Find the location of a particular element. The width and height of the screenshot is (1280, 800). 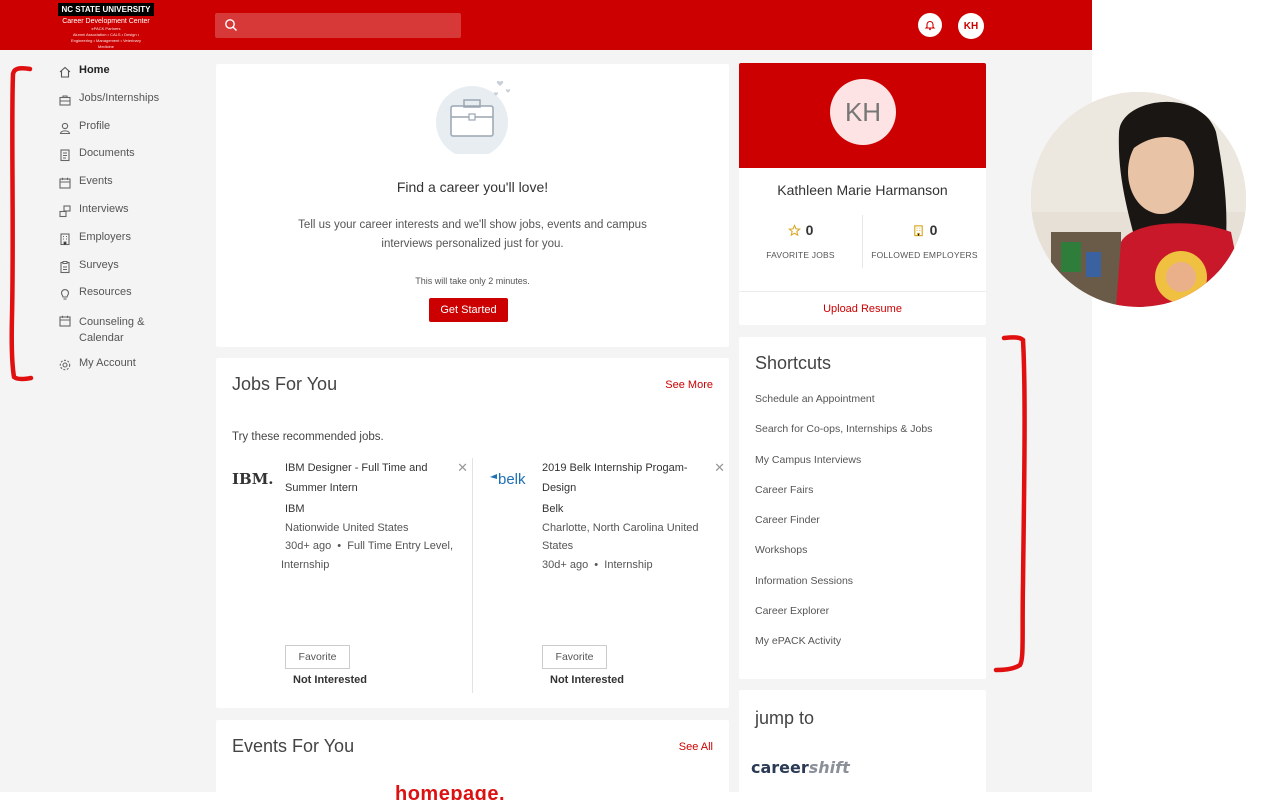

shortcut-link: Workshops is located at coordinates (843, 559).